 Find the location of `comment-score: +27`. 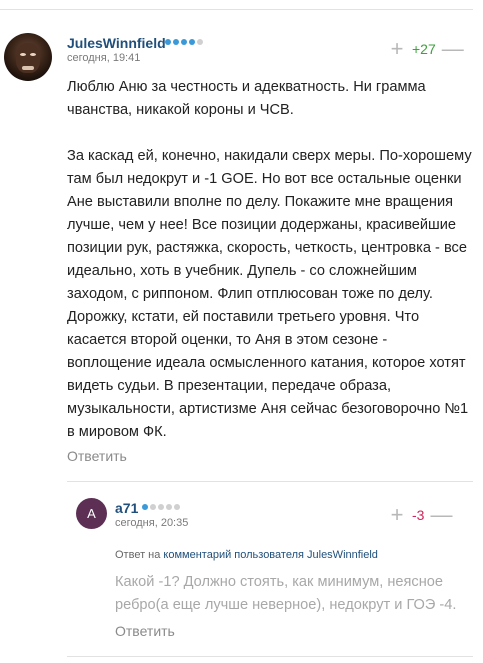

comment-score: +27 is located at coordinates (424, 49).